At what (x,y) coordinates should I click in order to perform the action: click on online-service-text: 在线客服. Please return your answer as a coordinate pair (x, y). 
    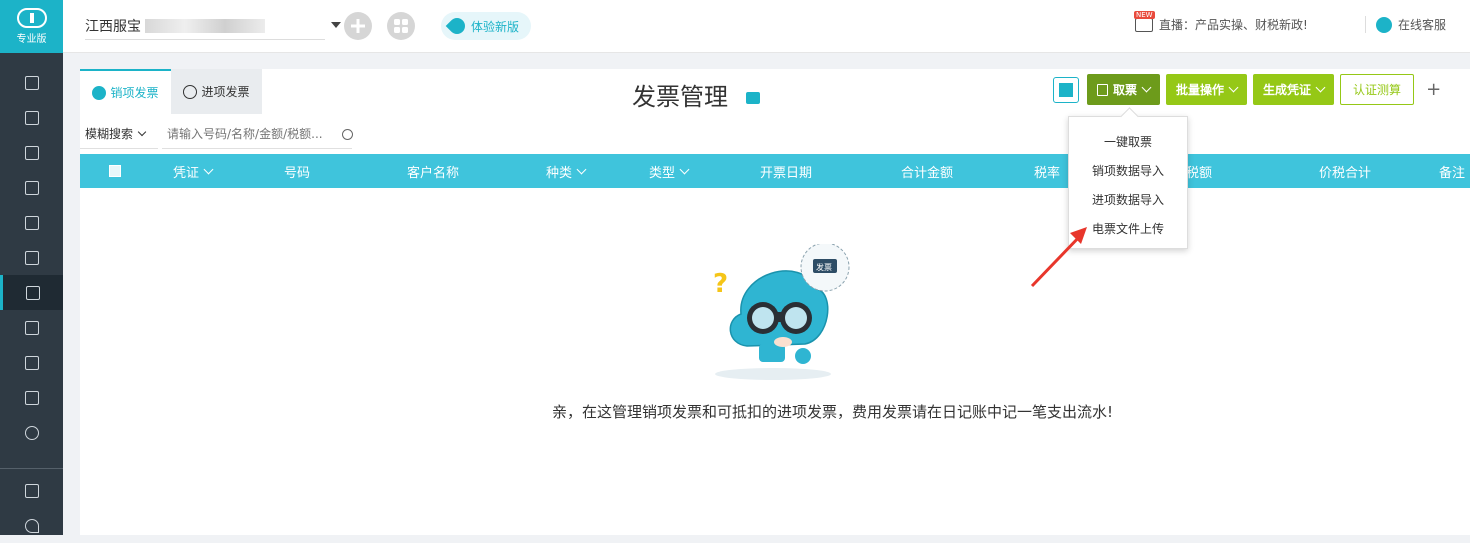
    Looking at the image, I should click on (1422, 25).